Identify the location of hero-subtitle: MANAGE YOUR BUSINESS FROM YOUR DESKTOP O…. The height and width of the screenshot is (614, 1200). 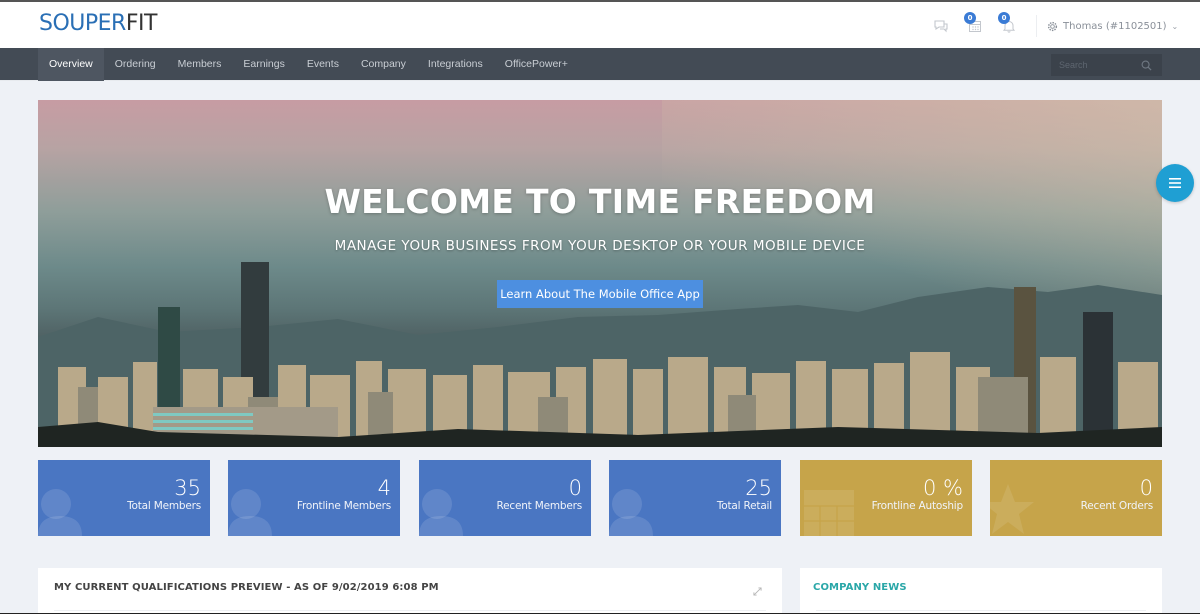
(600, 246).